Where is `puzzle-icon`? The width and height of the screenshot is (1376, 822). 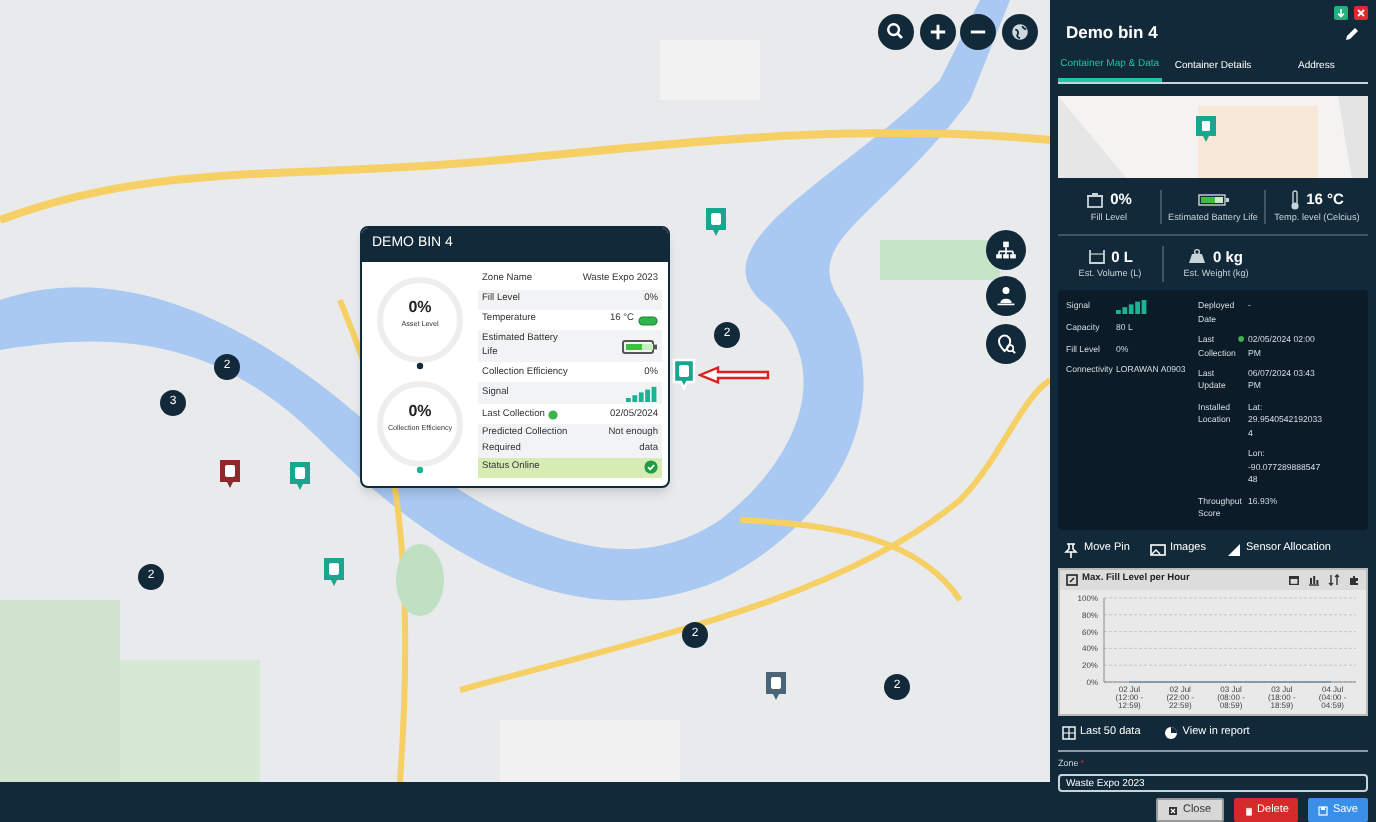
puzzle-icon is located at coordinates (1354, 579).